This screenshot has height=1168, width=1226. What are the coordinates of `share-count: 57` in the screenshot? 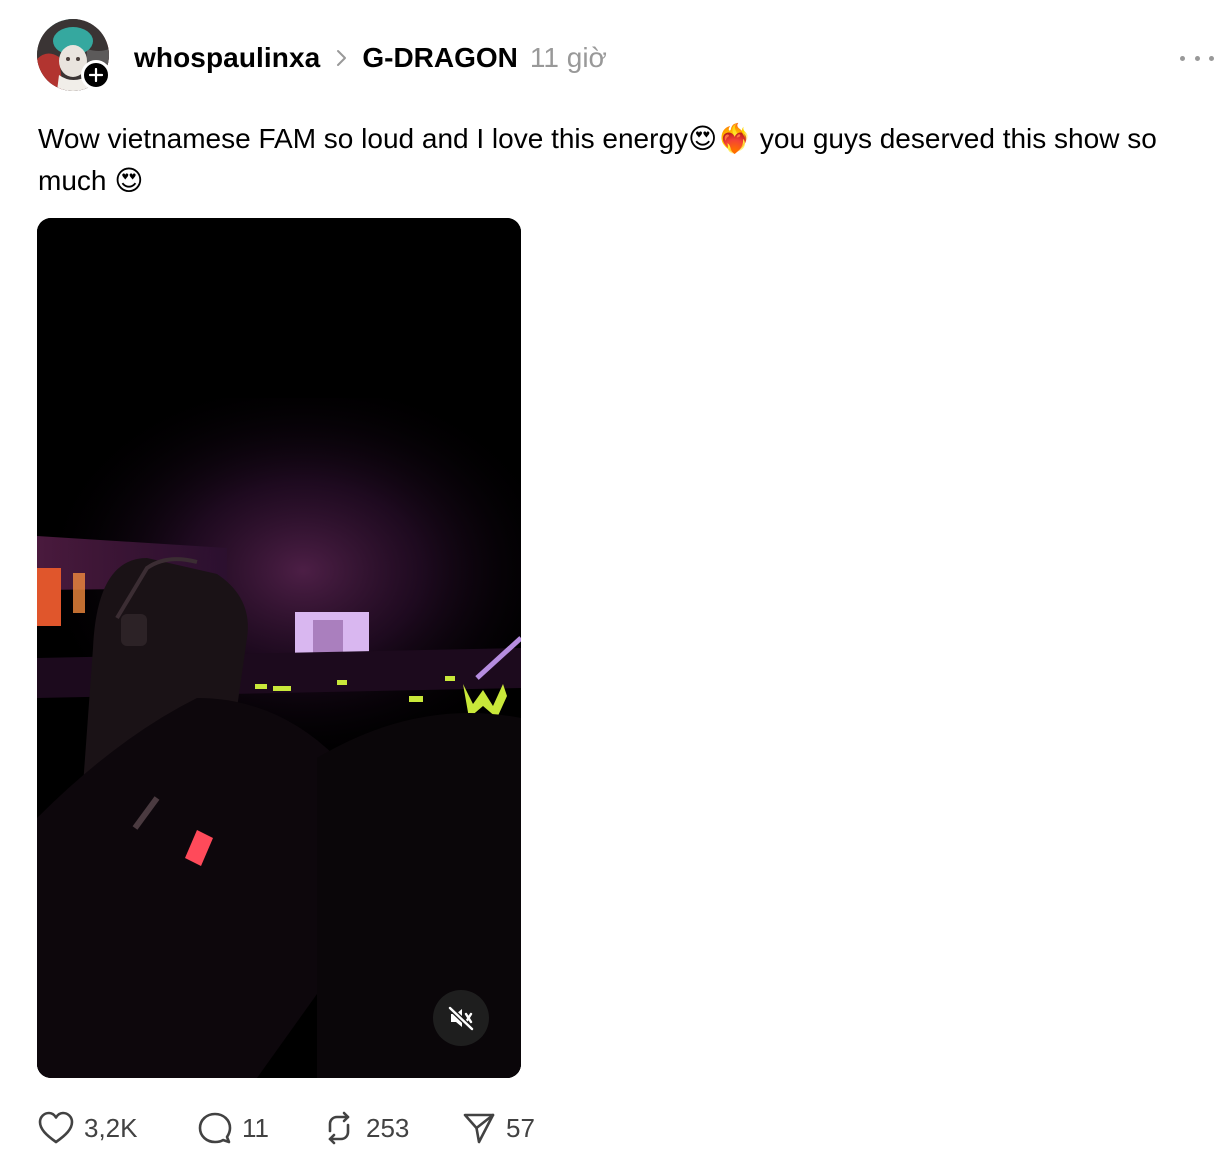 It's located at (520, 1127).